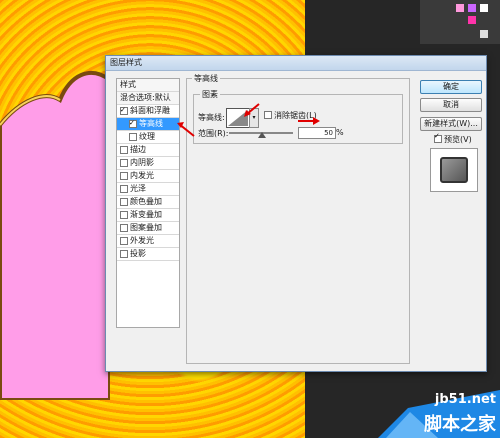  What do you see at coordinates (438, 137) in the screenshot?
I see `preview-checkbox` at bounding box center [438, 137].